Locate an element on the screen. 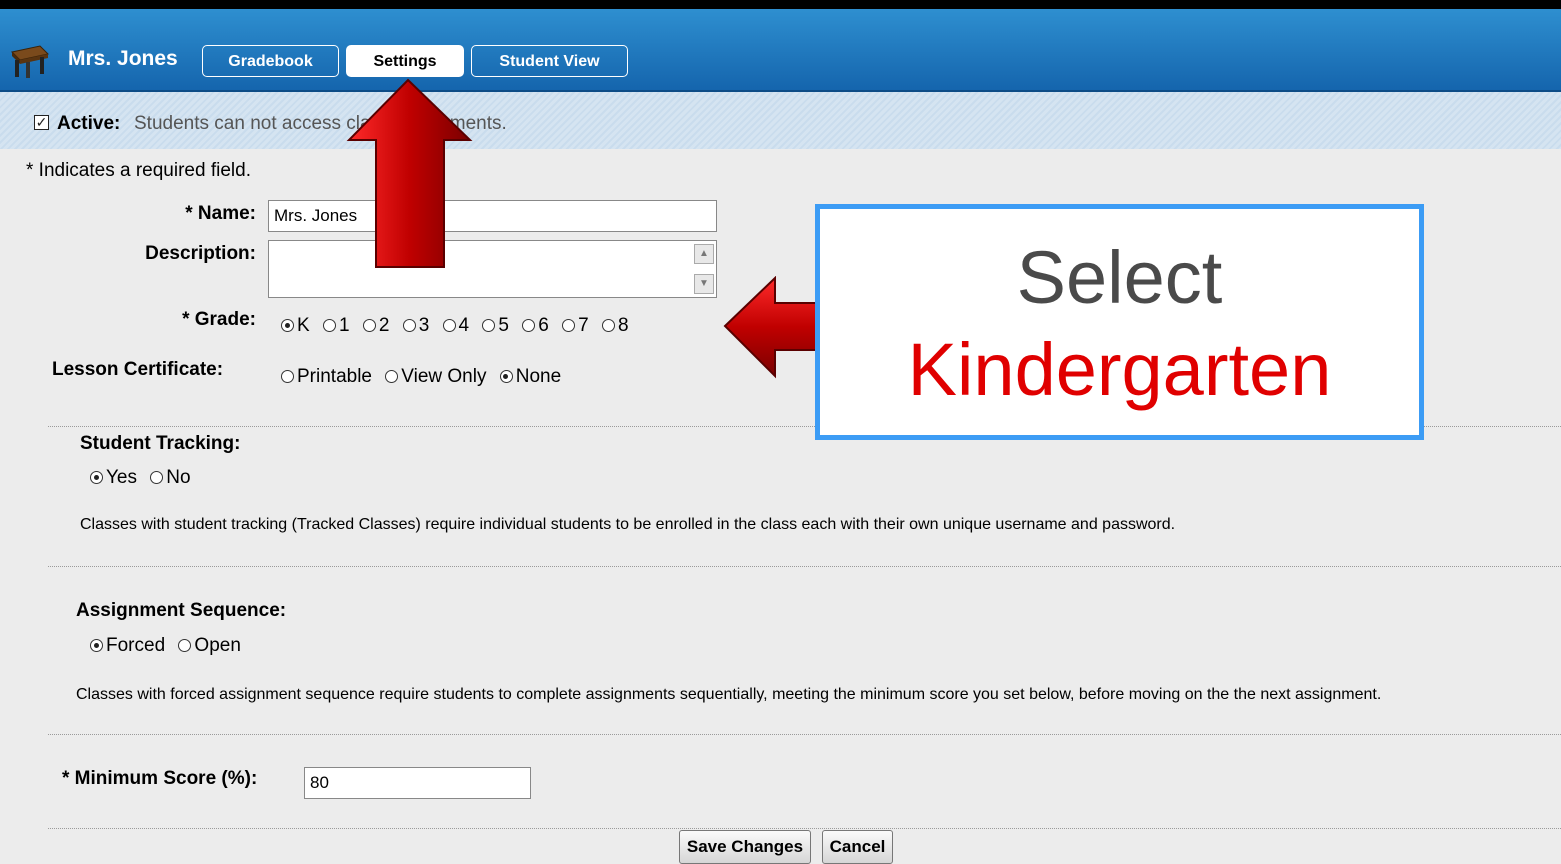 This screenshot has height=864, width=1561. save-changes-button: Save Changes is located at coordinates (745, 847).